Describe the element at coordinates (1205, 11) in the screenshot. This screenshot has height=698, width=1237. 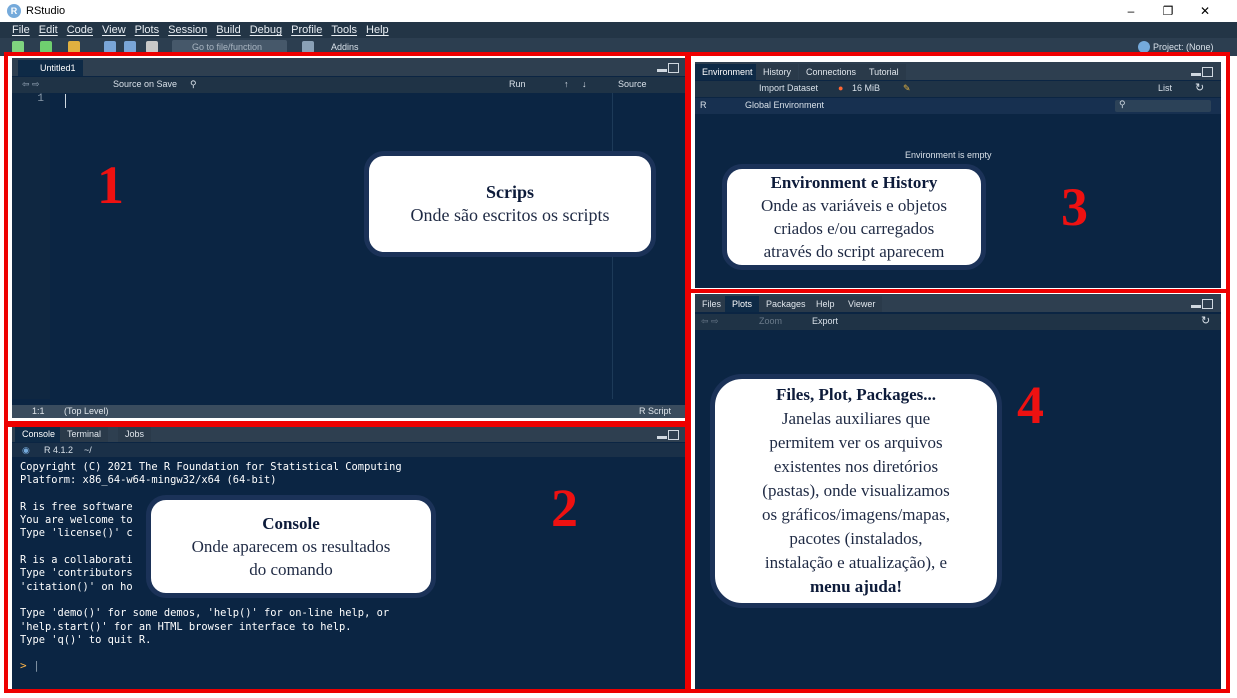
I see `close-button: ✕` at that location.